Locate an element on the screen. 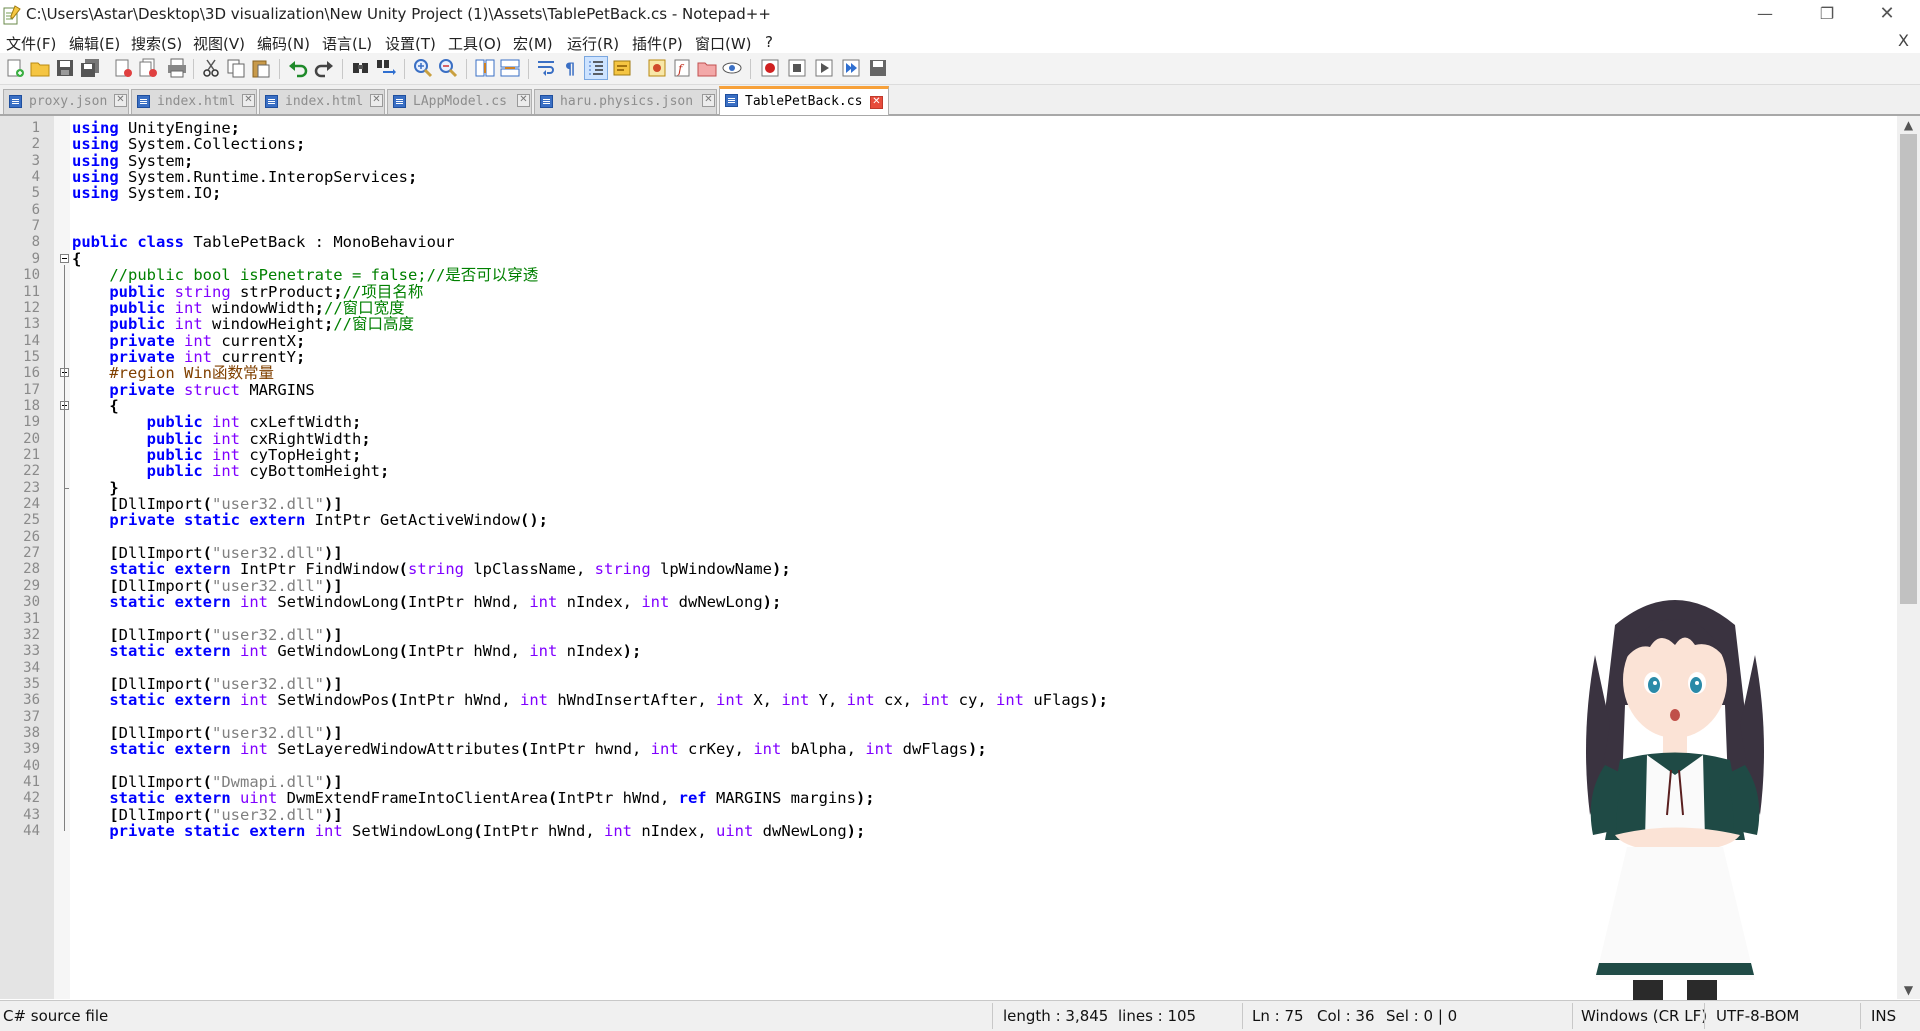 This screenshot has width=1920, height=1031. line-number-status: Ln : 75 is located at coordinates (1278, 1016).